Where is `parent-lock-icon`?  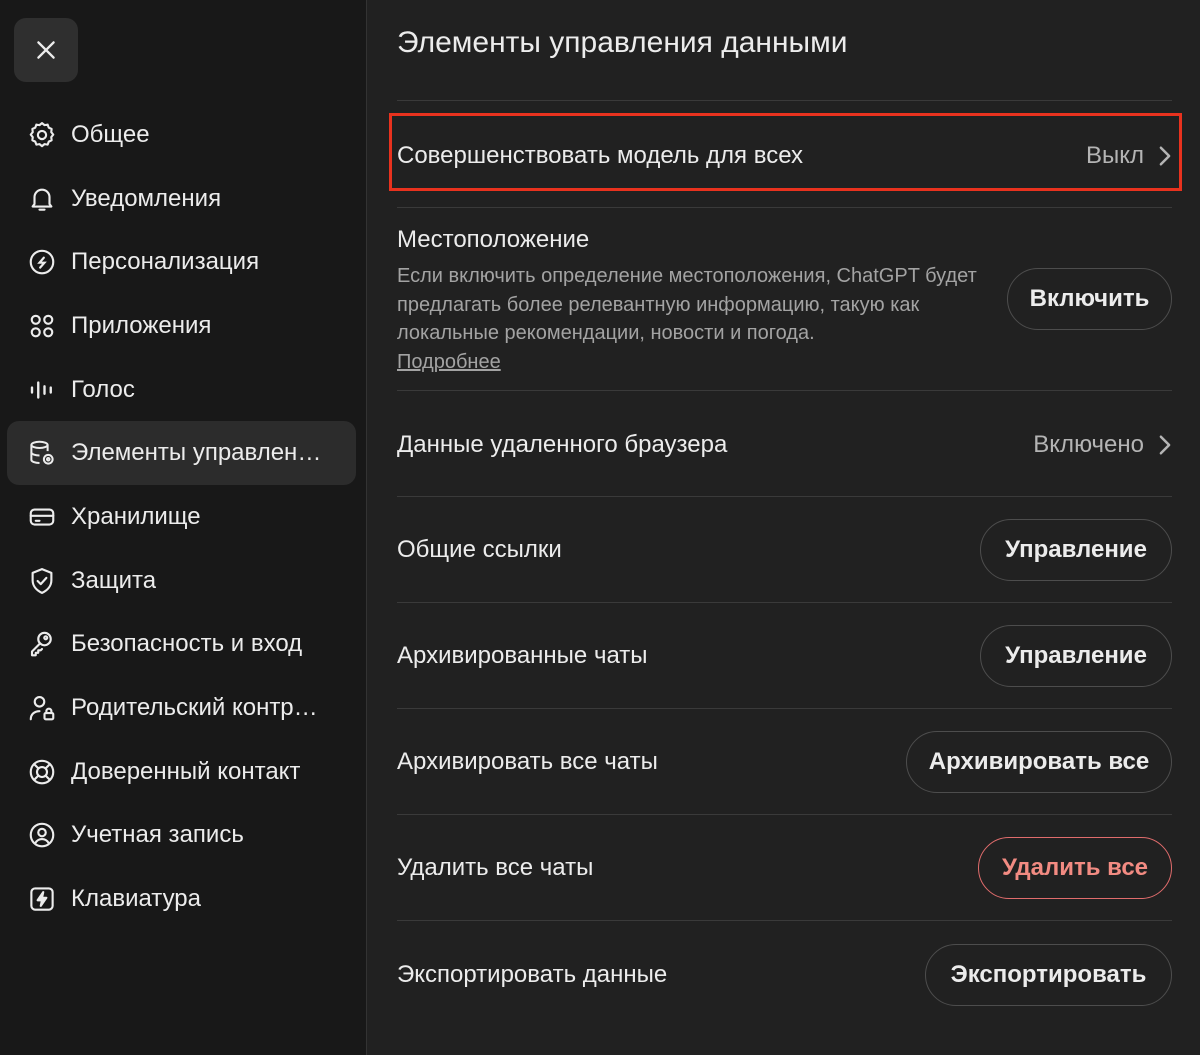
parent-lock-icon is located at coordinates (42, 708).